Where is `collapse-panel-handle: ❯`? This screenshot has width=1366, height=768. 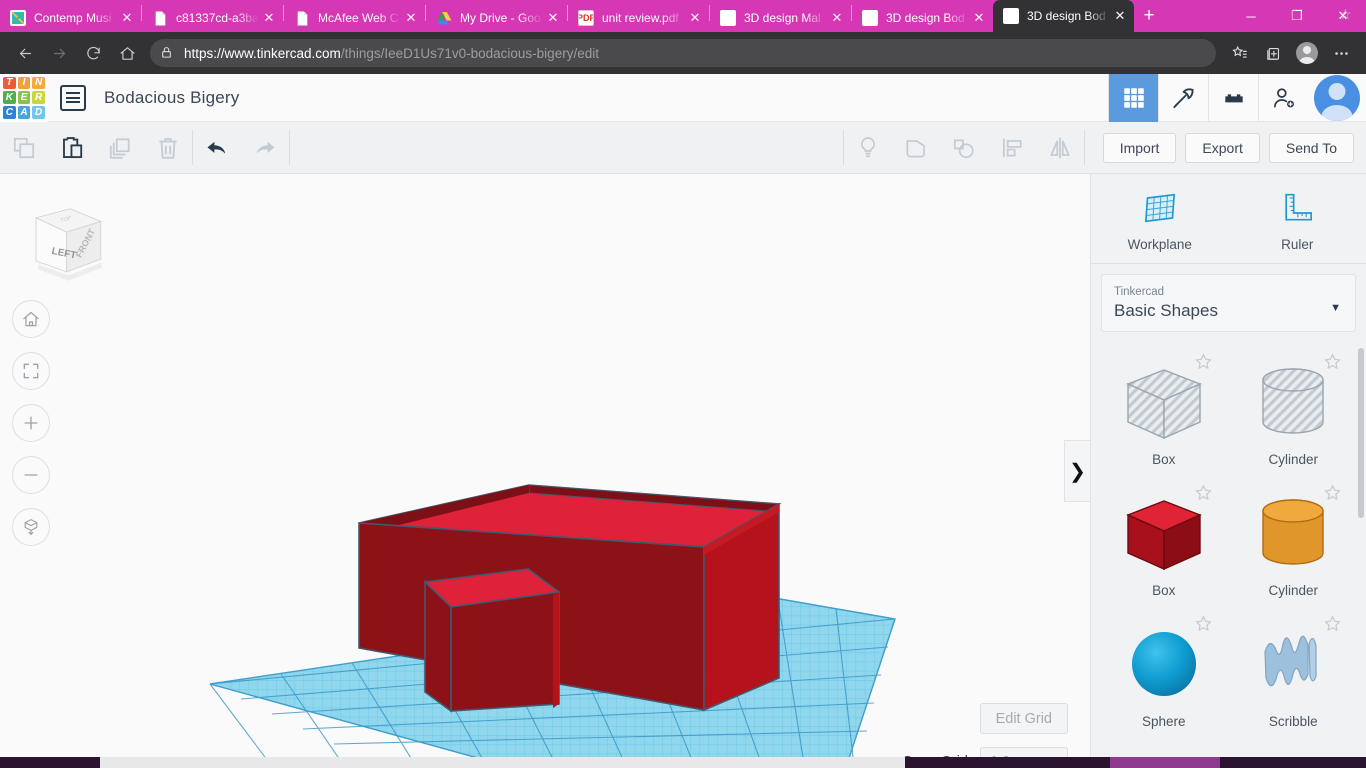 collapse-panel-handle: ❯ is located at coordinates (1077, 471).